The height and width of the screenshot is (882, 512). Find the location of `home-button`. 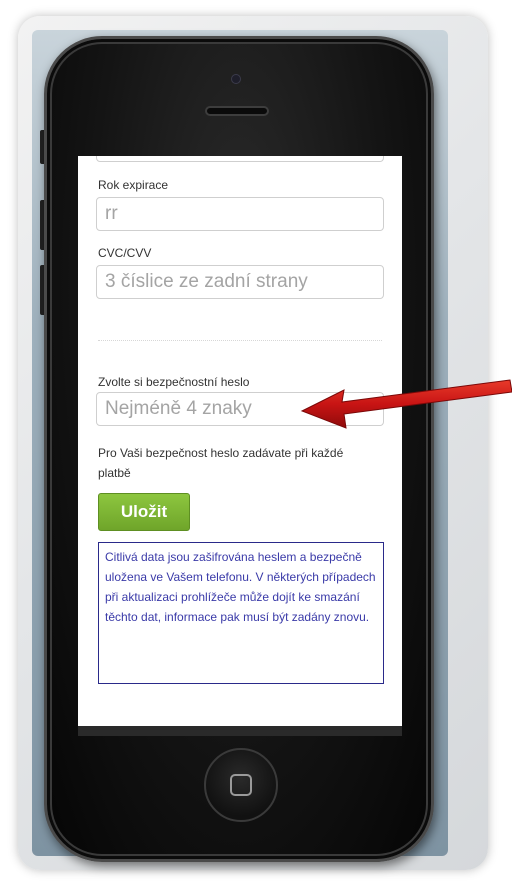

home-button is located at coordinates (241, 785).